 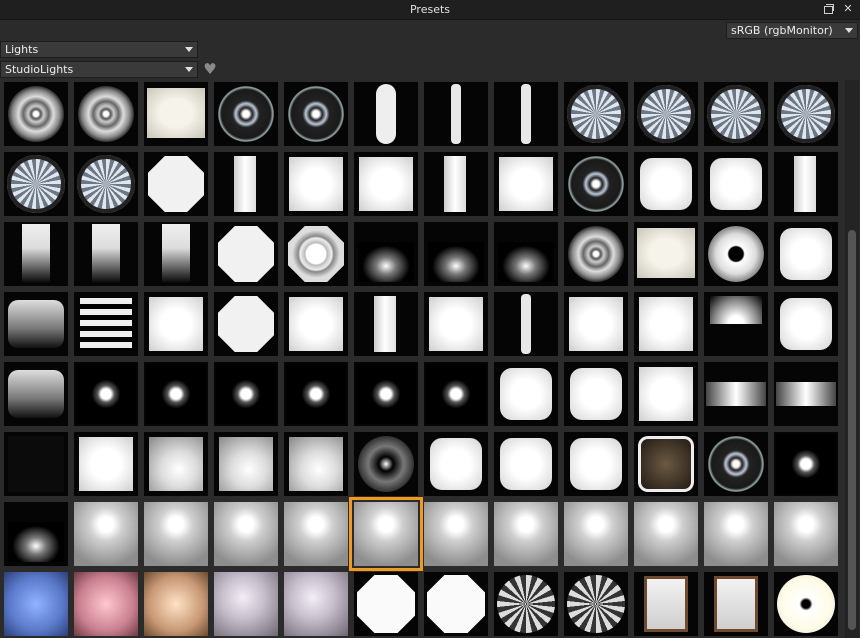 What do you see at coordinates (852, 430) in the screenshot?
I see `scrollbar-thumb` at bounding box center [852, 430].